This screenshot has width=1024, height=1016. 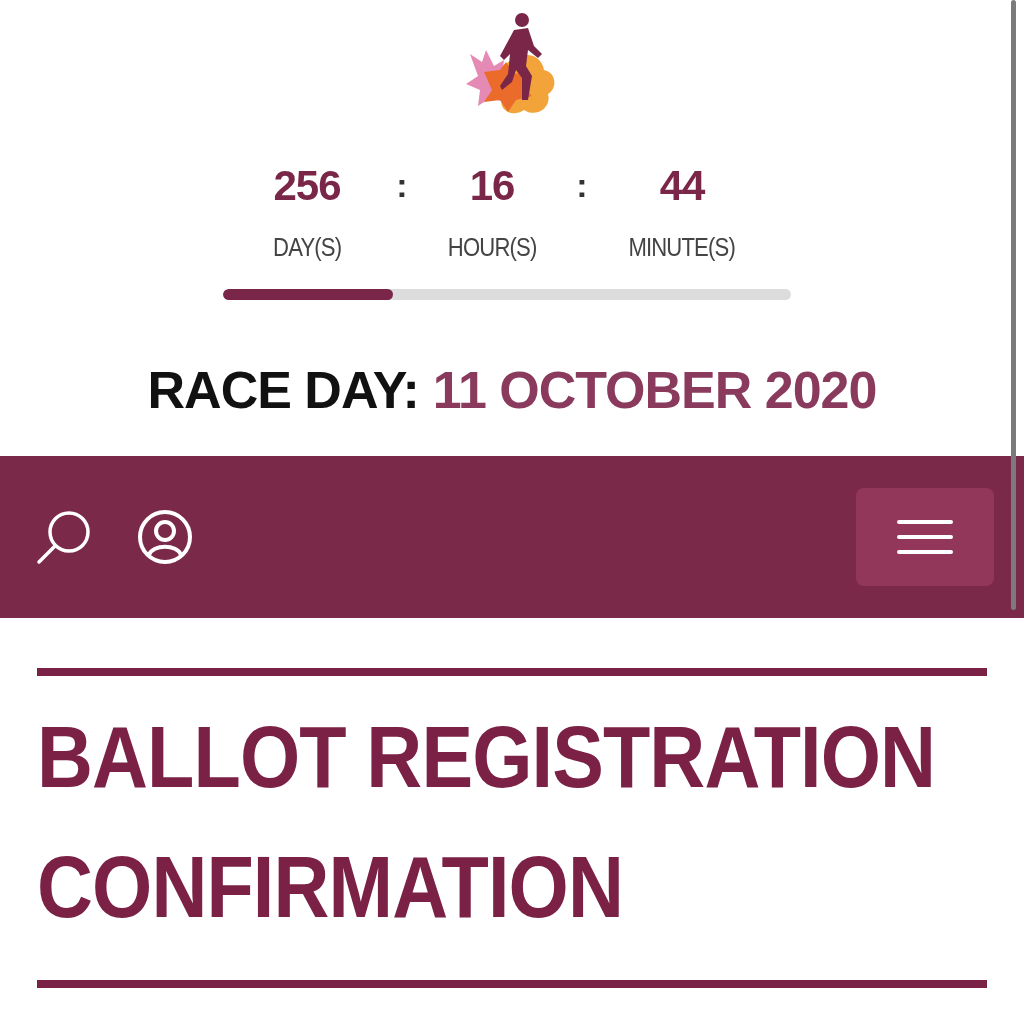 What do you see at coordinates (682, 247) in the screenshot?
I see `countdown-label: MINUTE(S)` at bounding box center [682, 247].